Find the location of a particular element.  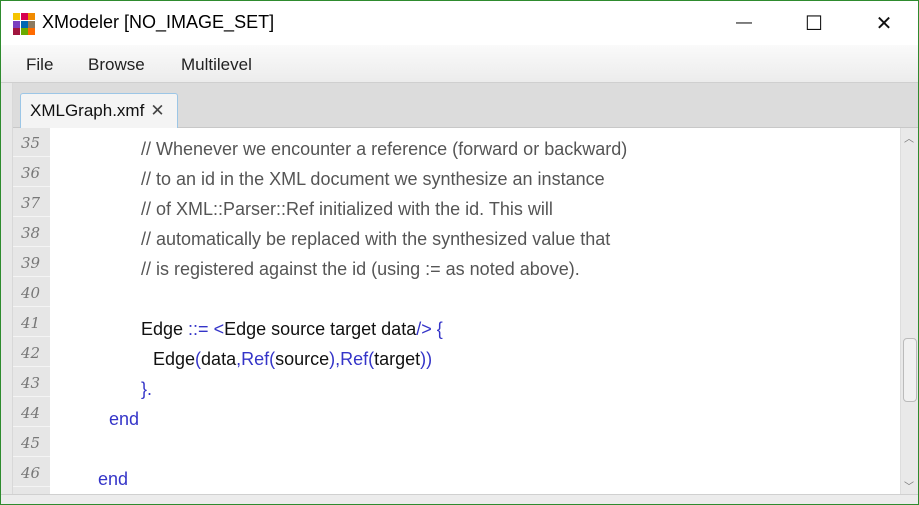

code-keyword: )) is located at coordinates (426, 359).